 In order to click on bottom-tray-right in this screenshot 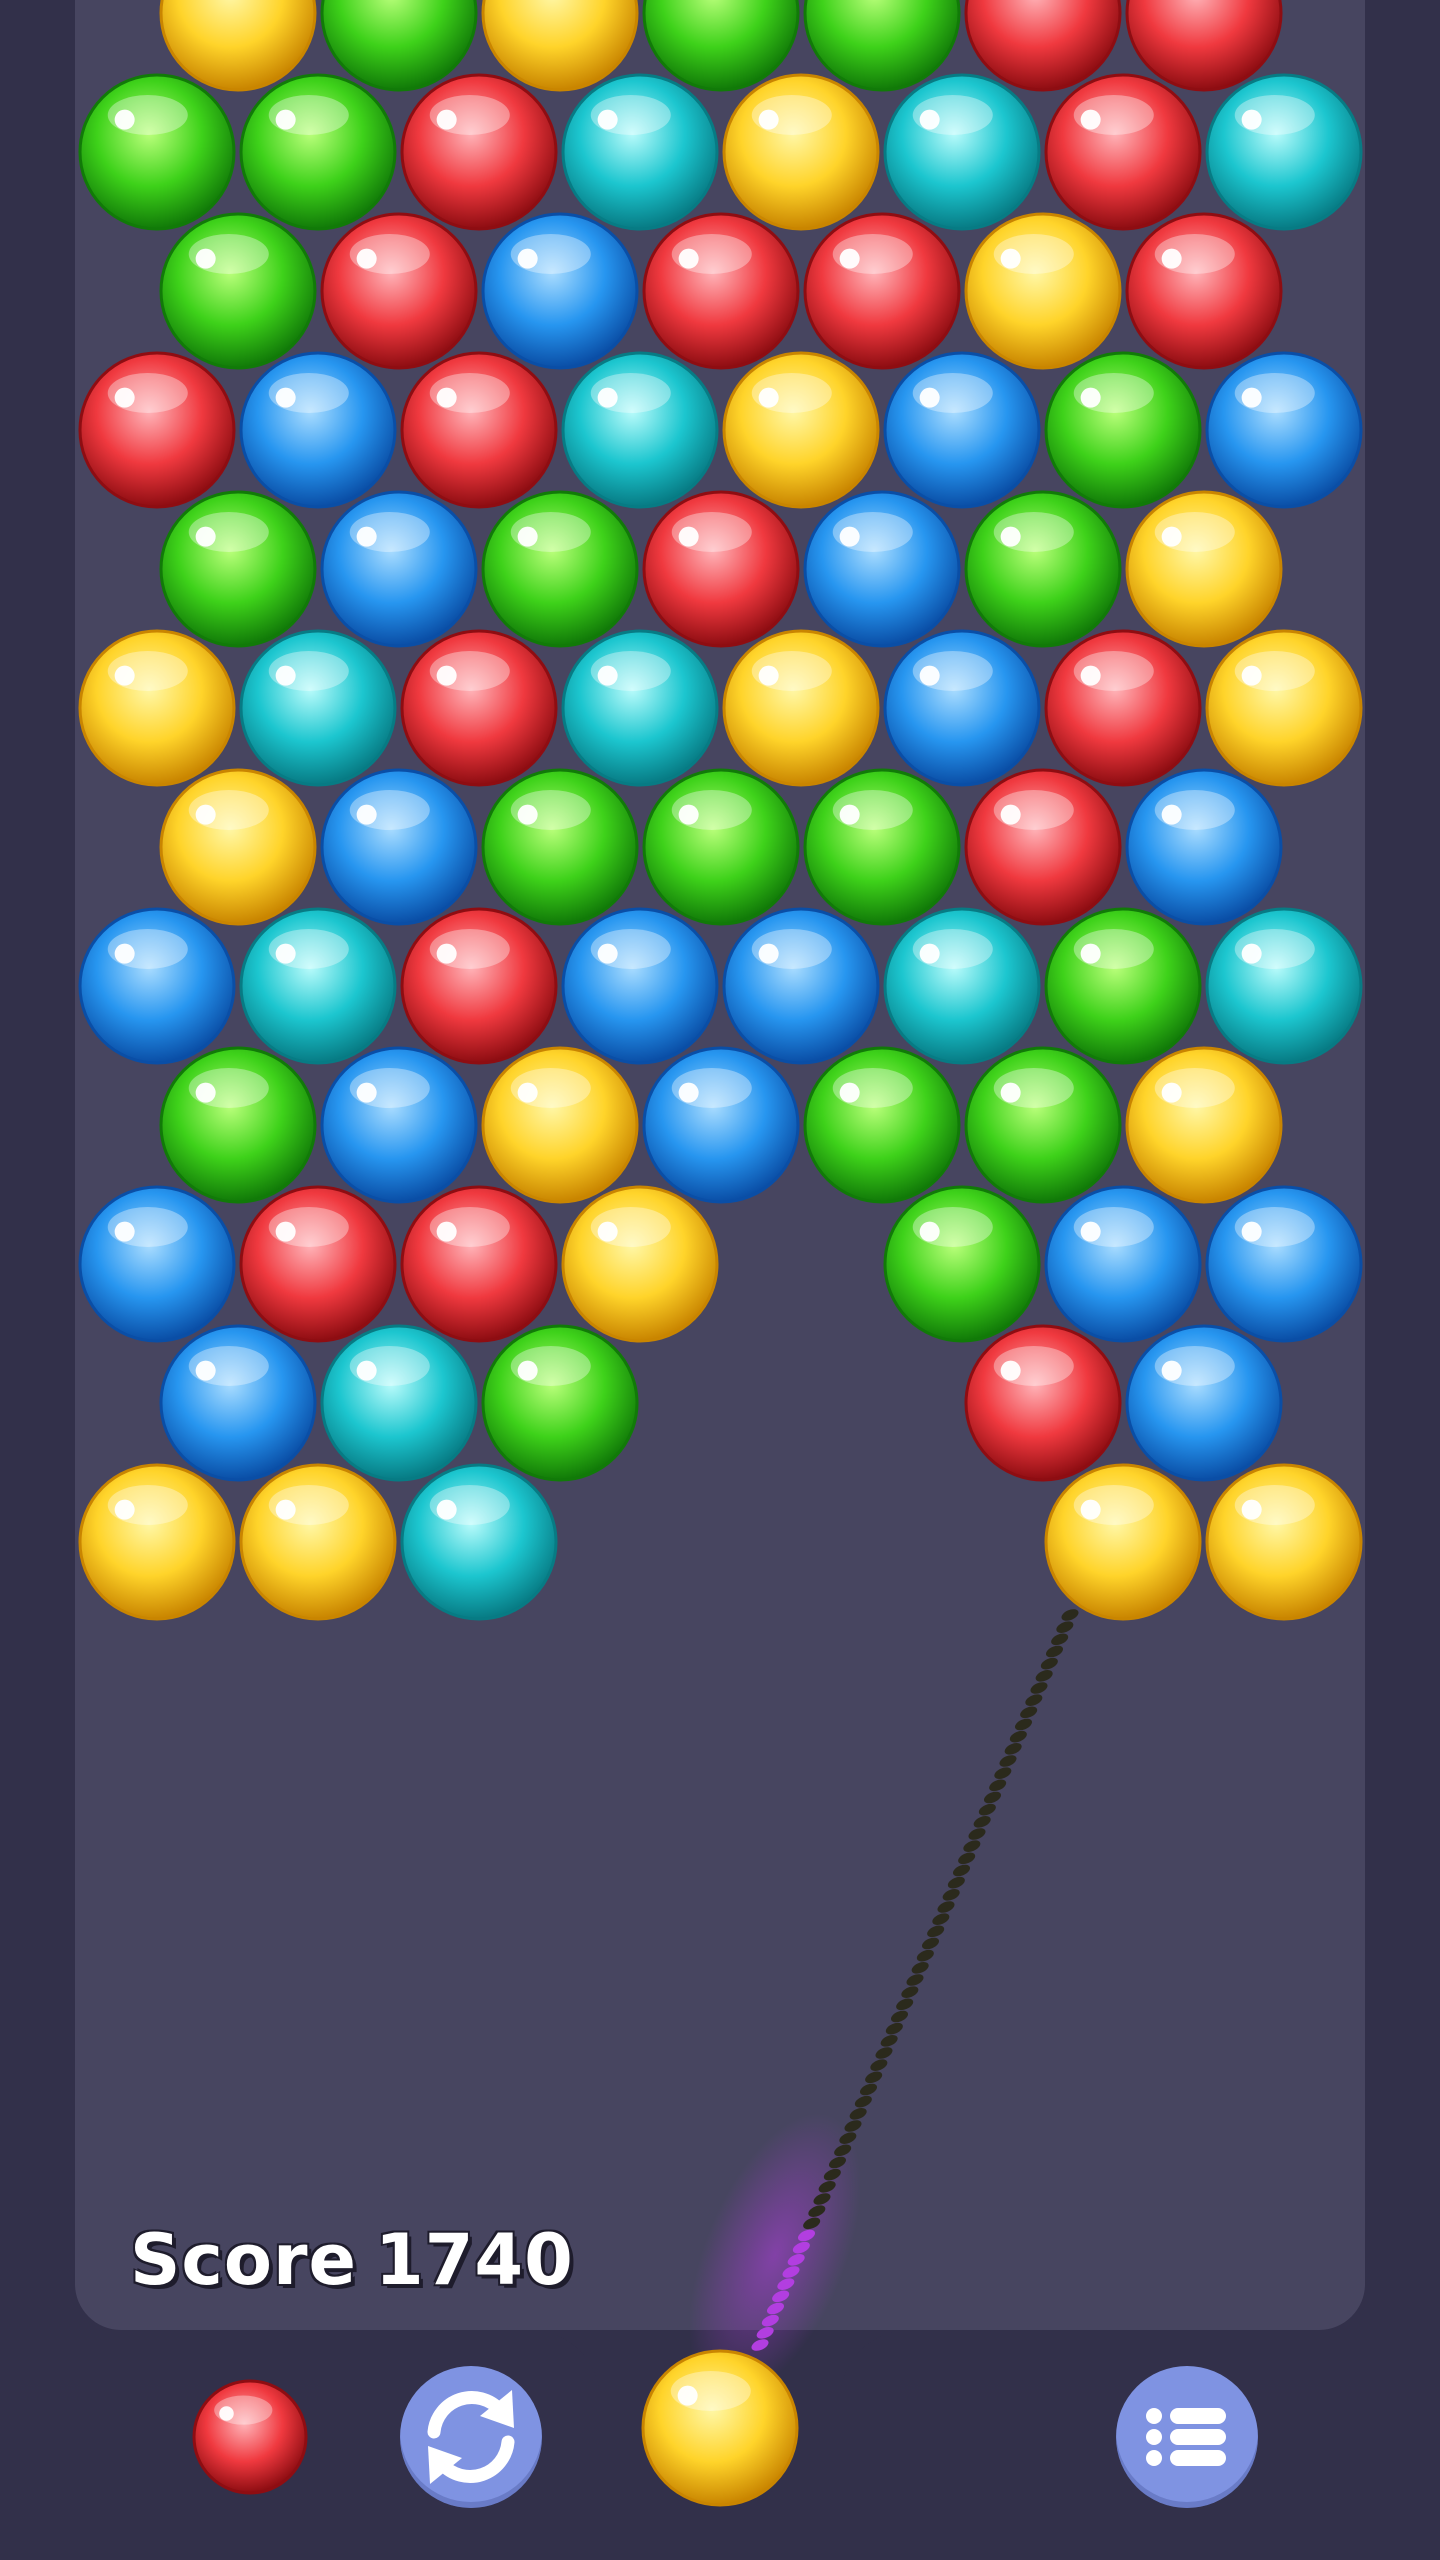, I will do `click(1102, 2445)`.